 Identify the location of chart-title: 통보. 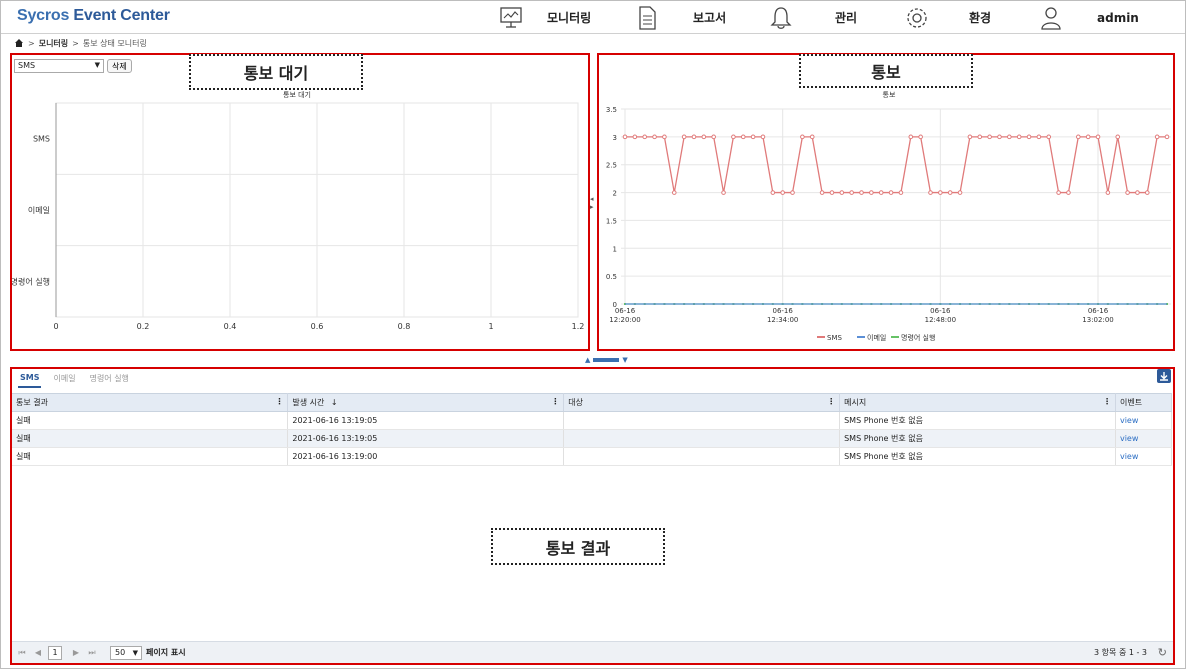
(889, 95).